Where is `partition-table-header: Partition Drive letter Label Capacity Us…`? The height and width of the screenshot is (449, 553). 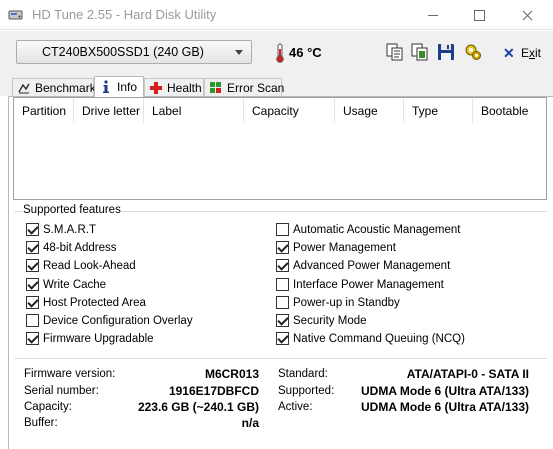
partition-table-header: Partition Drive letter Label Capacity Us… is located at coordinates (280, 110).